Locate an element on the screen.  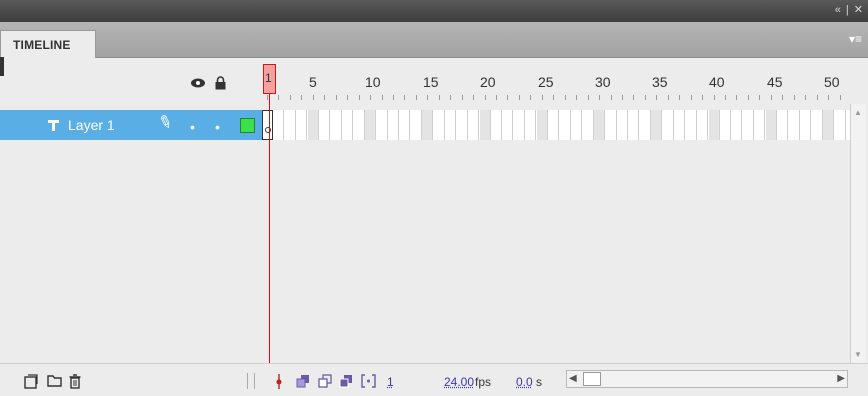
eye-icon is located at coordinates (198, 84).